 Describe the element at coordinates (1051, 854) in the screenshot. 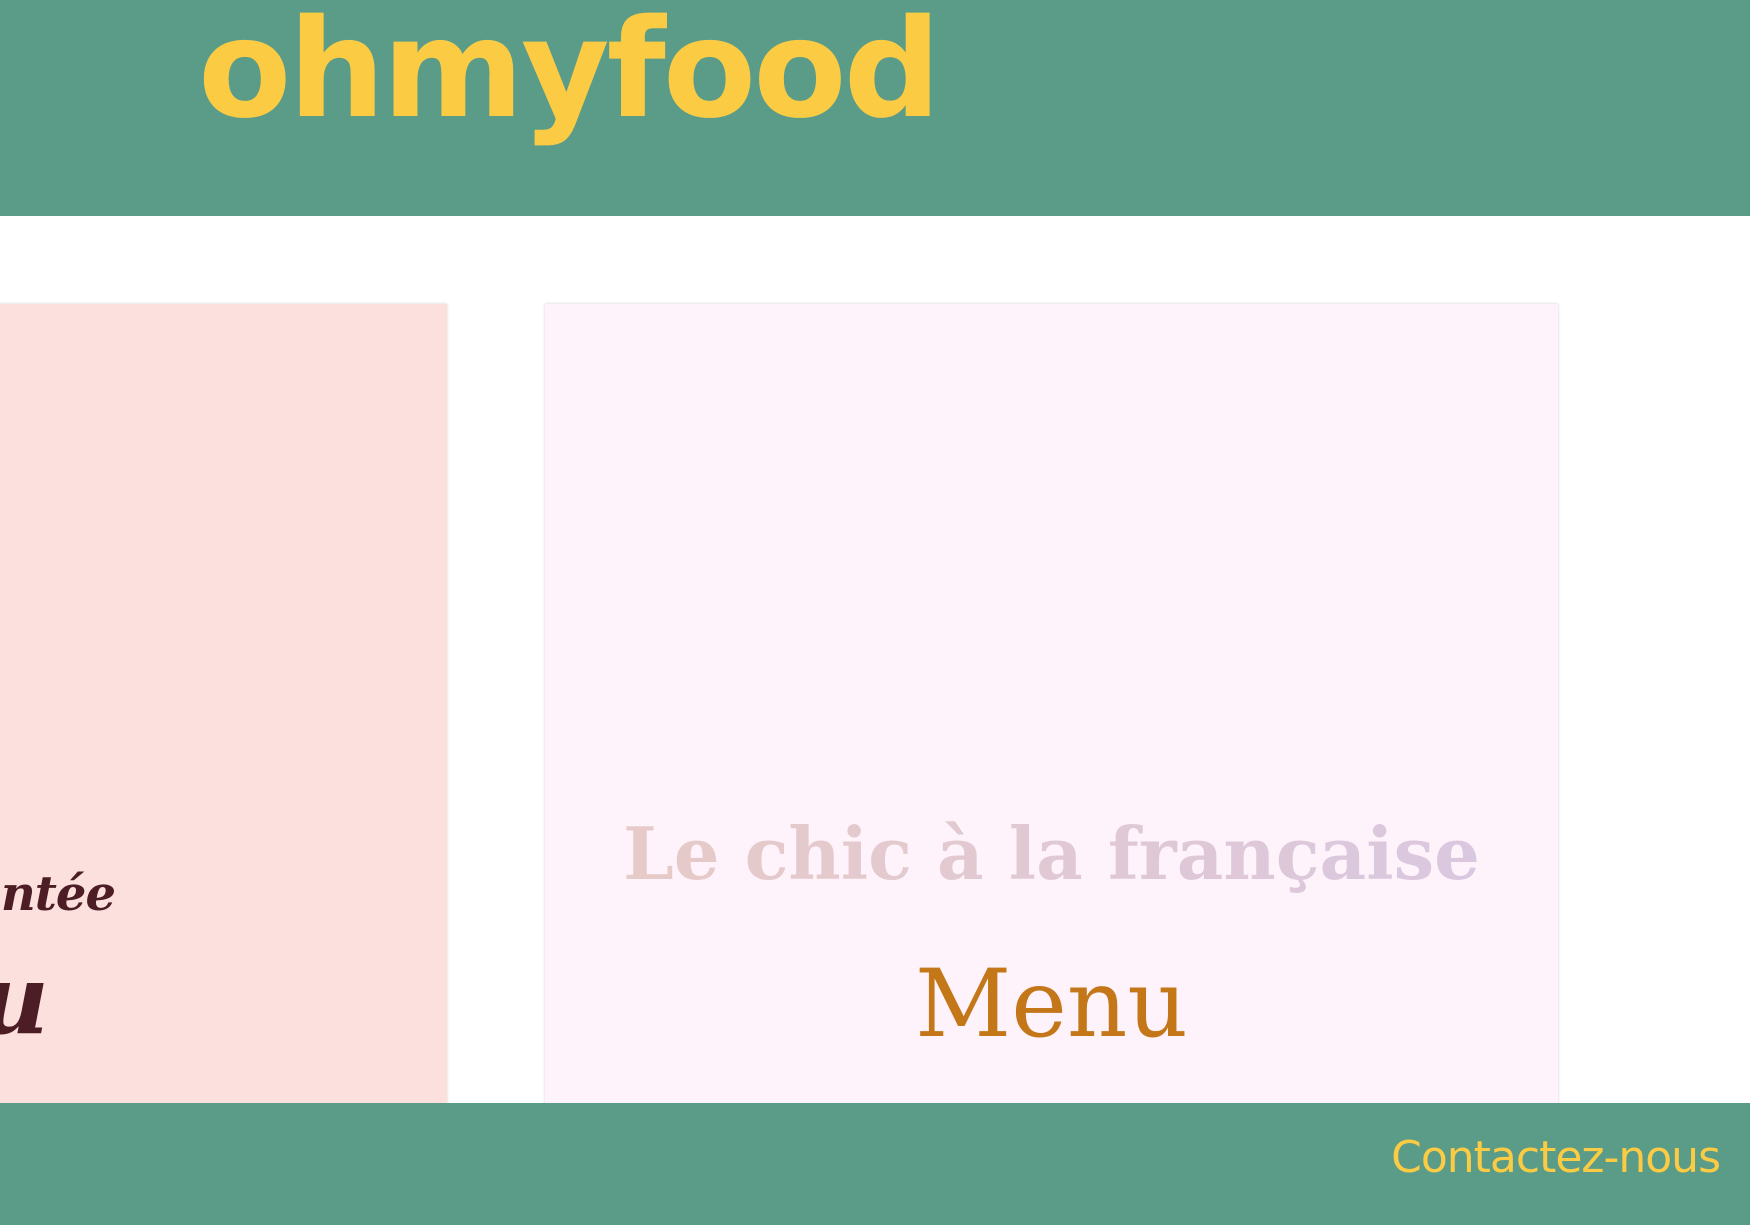

I see `restaurant-tagline: Le chic à la française` at that location.